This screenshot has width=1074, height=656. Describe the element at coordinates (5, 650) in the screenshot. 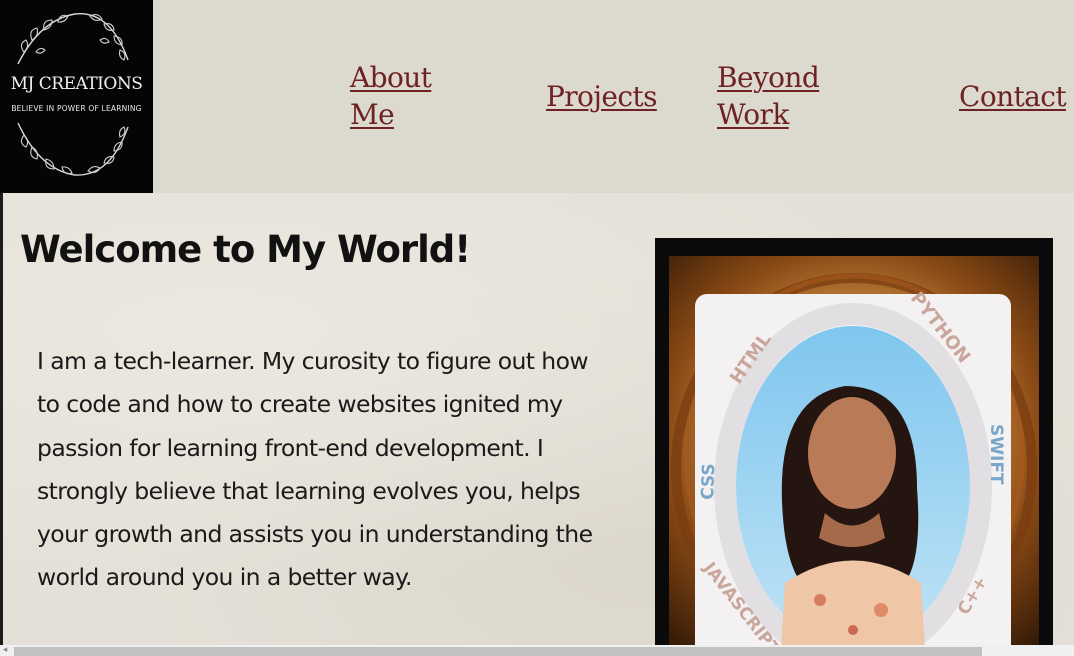

I see `scroll-left-icon: ◂` at that location.